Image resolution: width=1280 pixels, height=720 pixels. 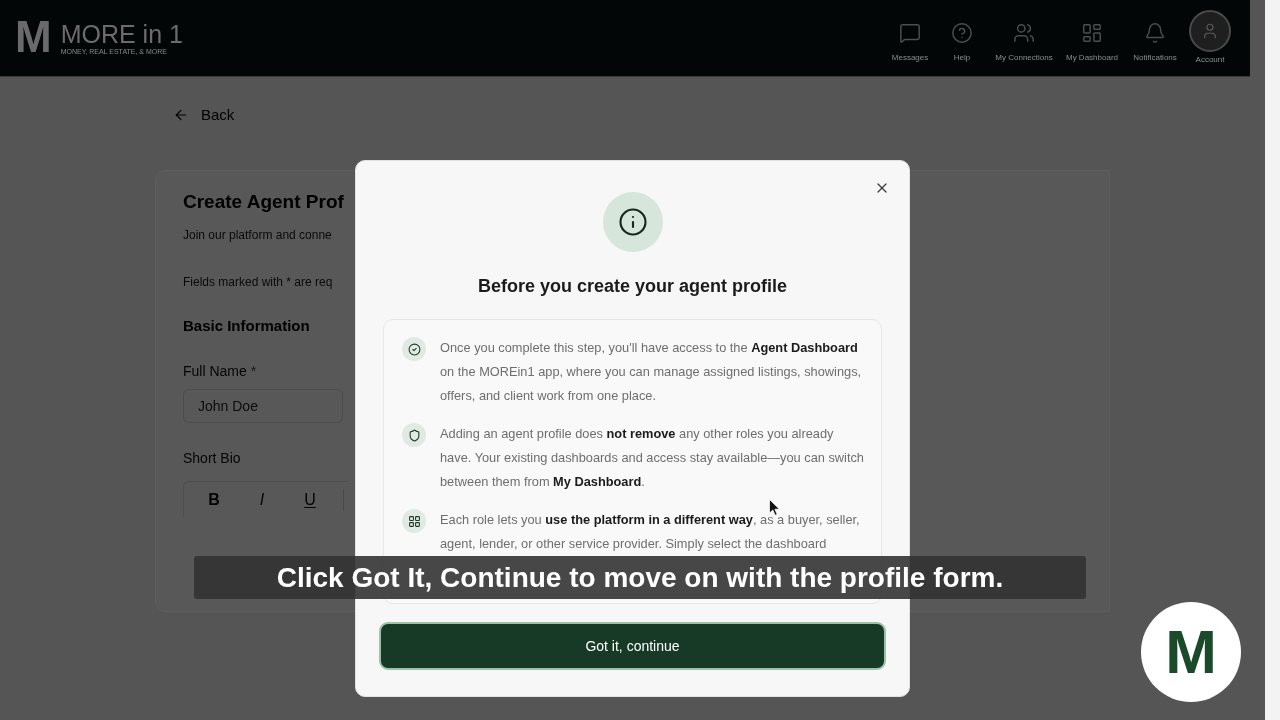 I want to click on section-heading: Basic Information, so click(x=246, y=326).